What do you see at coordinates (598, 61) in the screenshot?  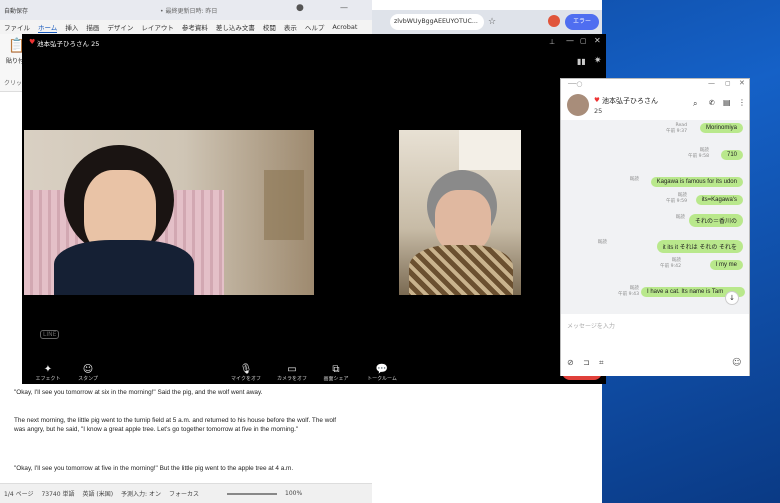 I see `settings-gear-icon: ✷` at bounding box center [598, 61].